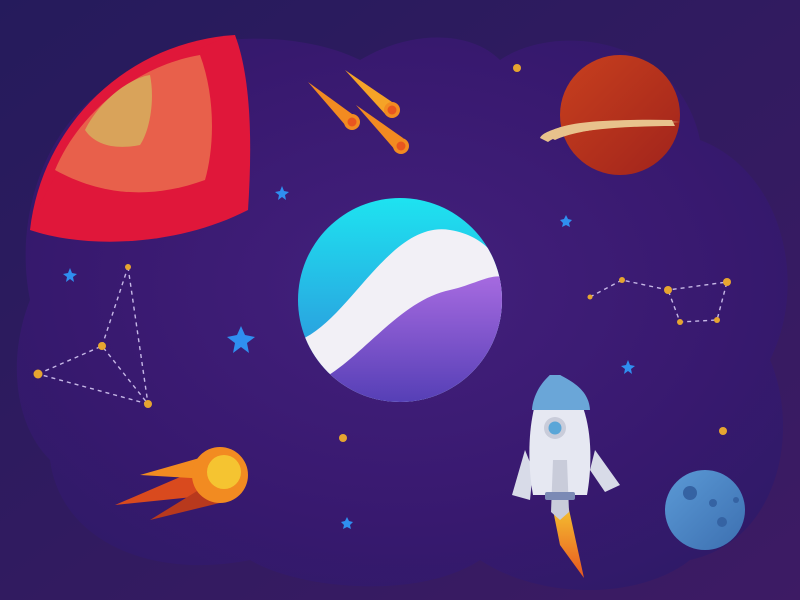  I want to click on cratered-moon, so click(705, 510).